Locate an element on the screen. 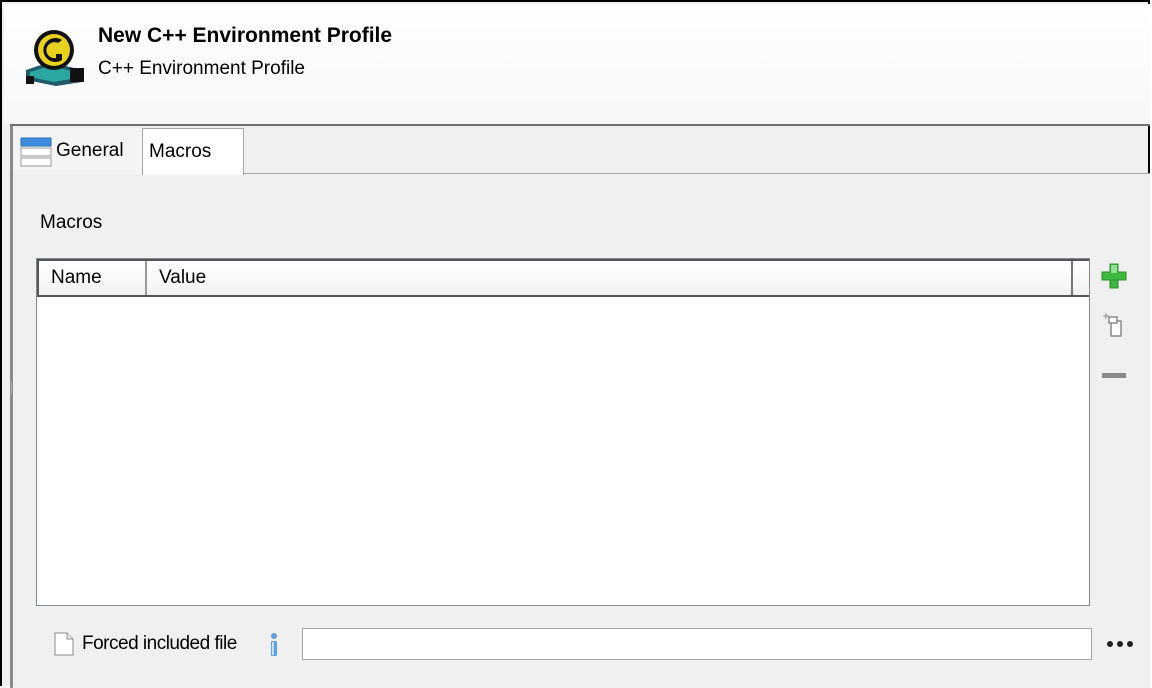  resize-notch is located at coordinates (11, 388).